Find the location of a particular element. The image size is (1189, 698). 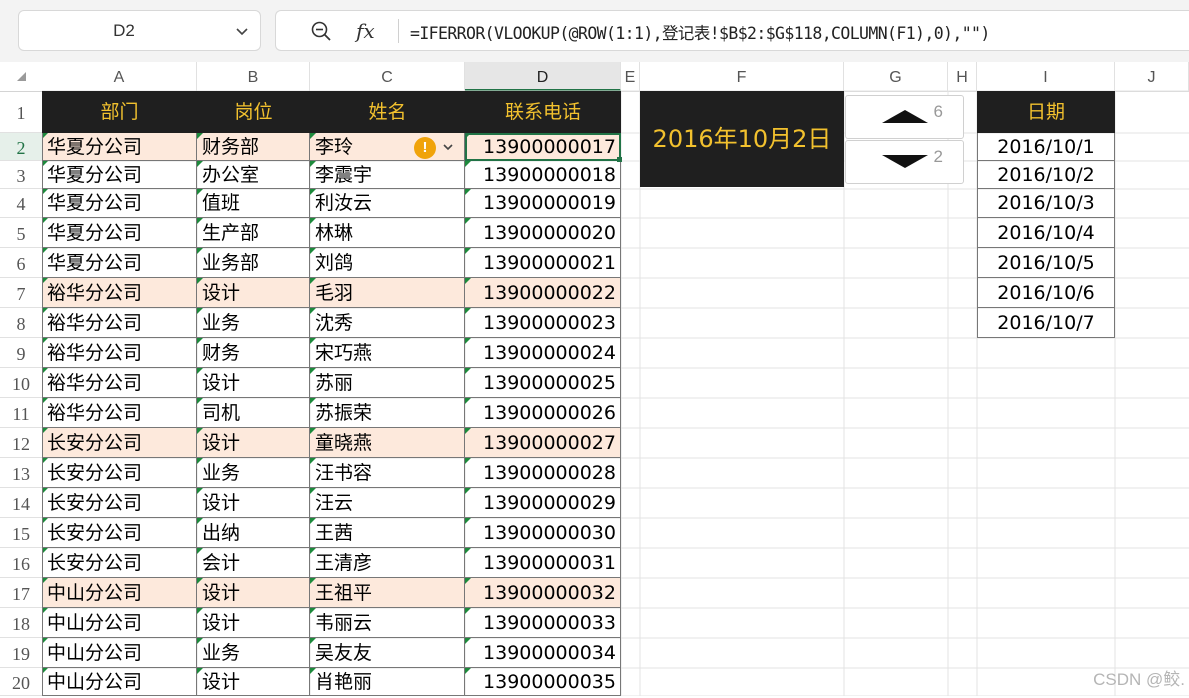

table-header-cell: 部门 is located at coordinates (119, 112).